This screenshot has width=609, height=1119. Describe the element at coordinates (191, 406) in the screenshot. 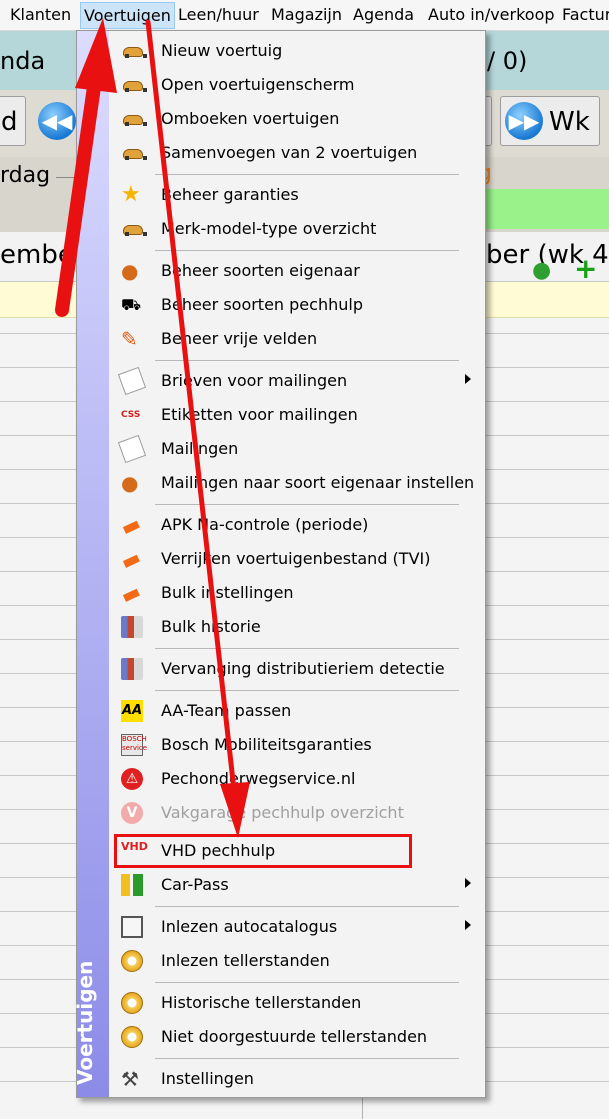

I see `arrow-down-shaft` at that location.